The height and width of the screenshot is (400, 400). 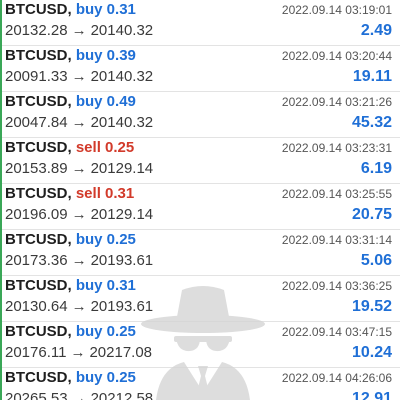 What do you see at coordinates (336, 56) in the screenshot?
I see `trade-time: 2022.09.14 03:20:44` at bounding box center [336, 56].